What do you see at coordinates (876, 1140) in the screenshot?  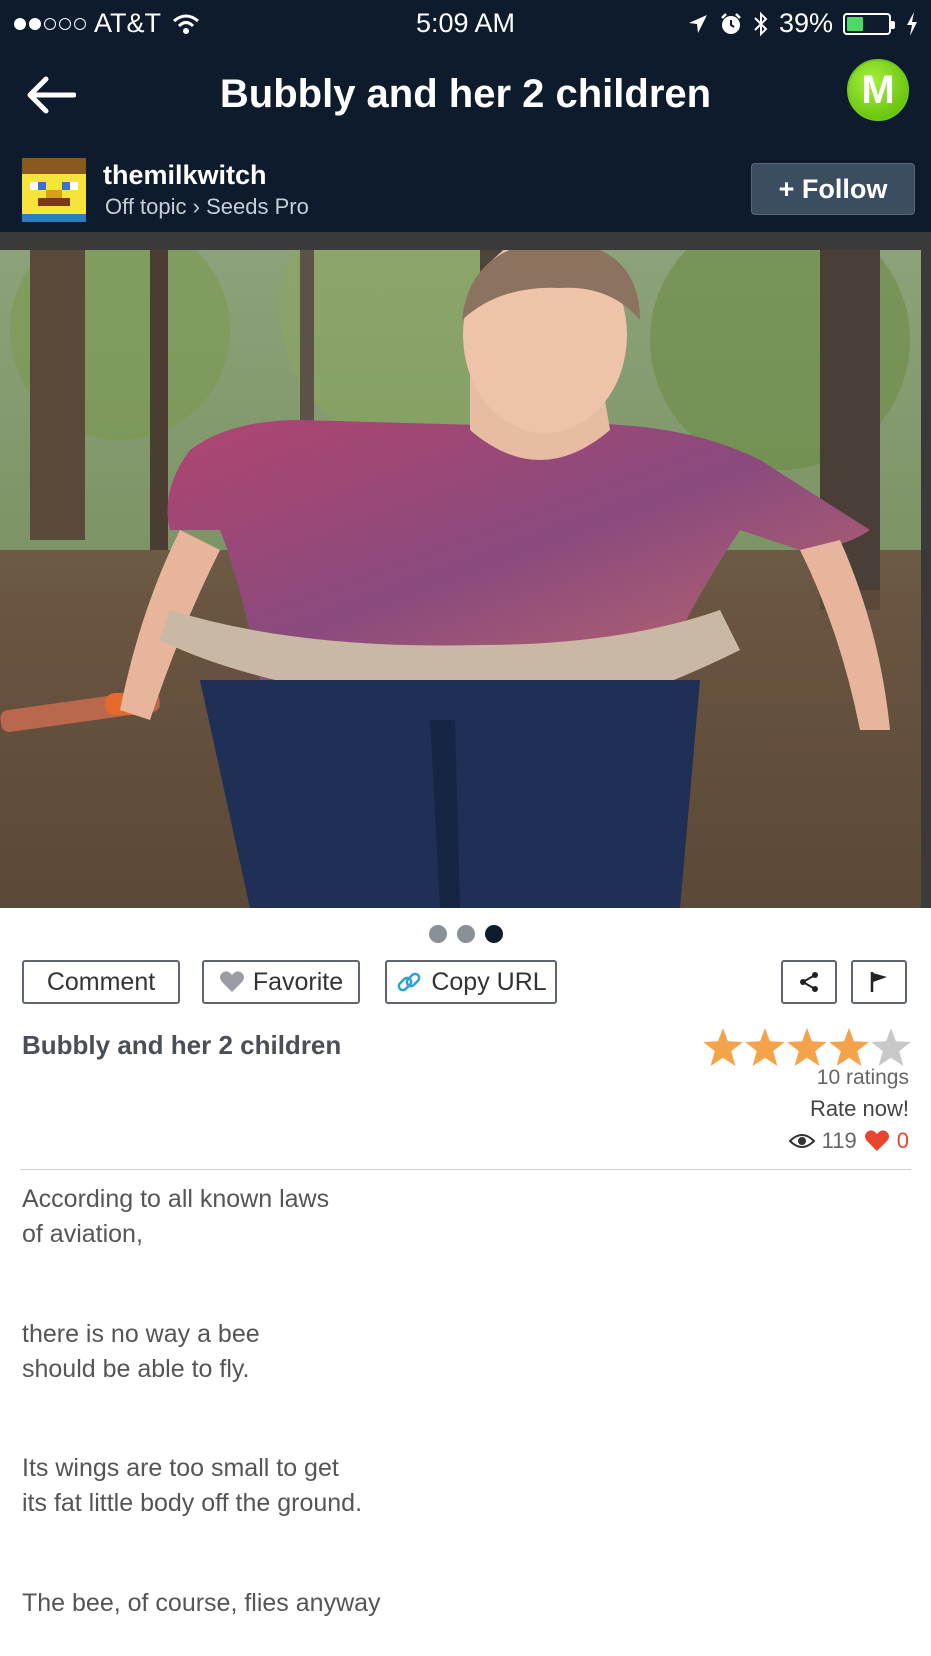 I see `like-heart-icon` at bounding box center [876, 1140].